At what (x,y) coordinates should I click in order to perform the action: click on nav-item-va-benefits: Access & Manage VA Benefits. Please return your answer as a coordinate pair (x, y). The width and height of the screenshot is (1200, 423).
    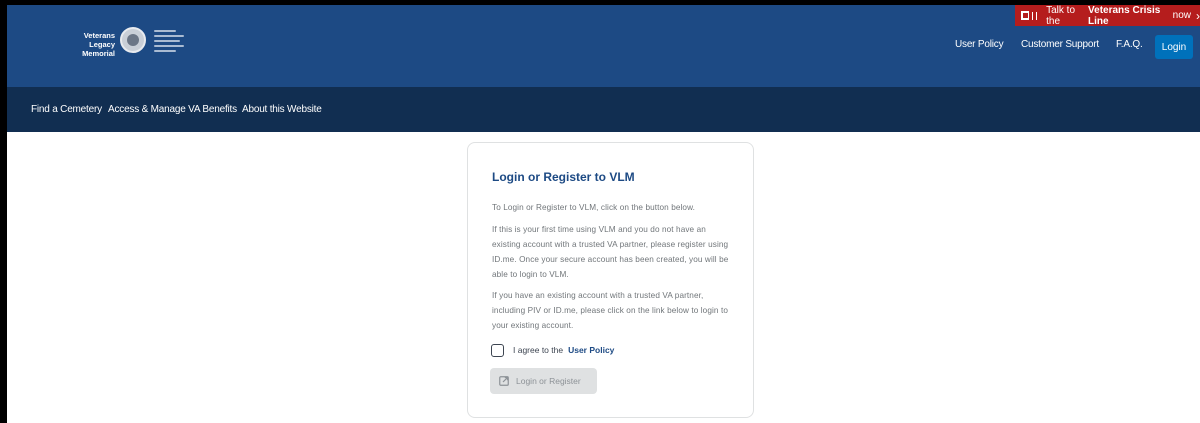
    Looking at the image, I should click on (172, 109).